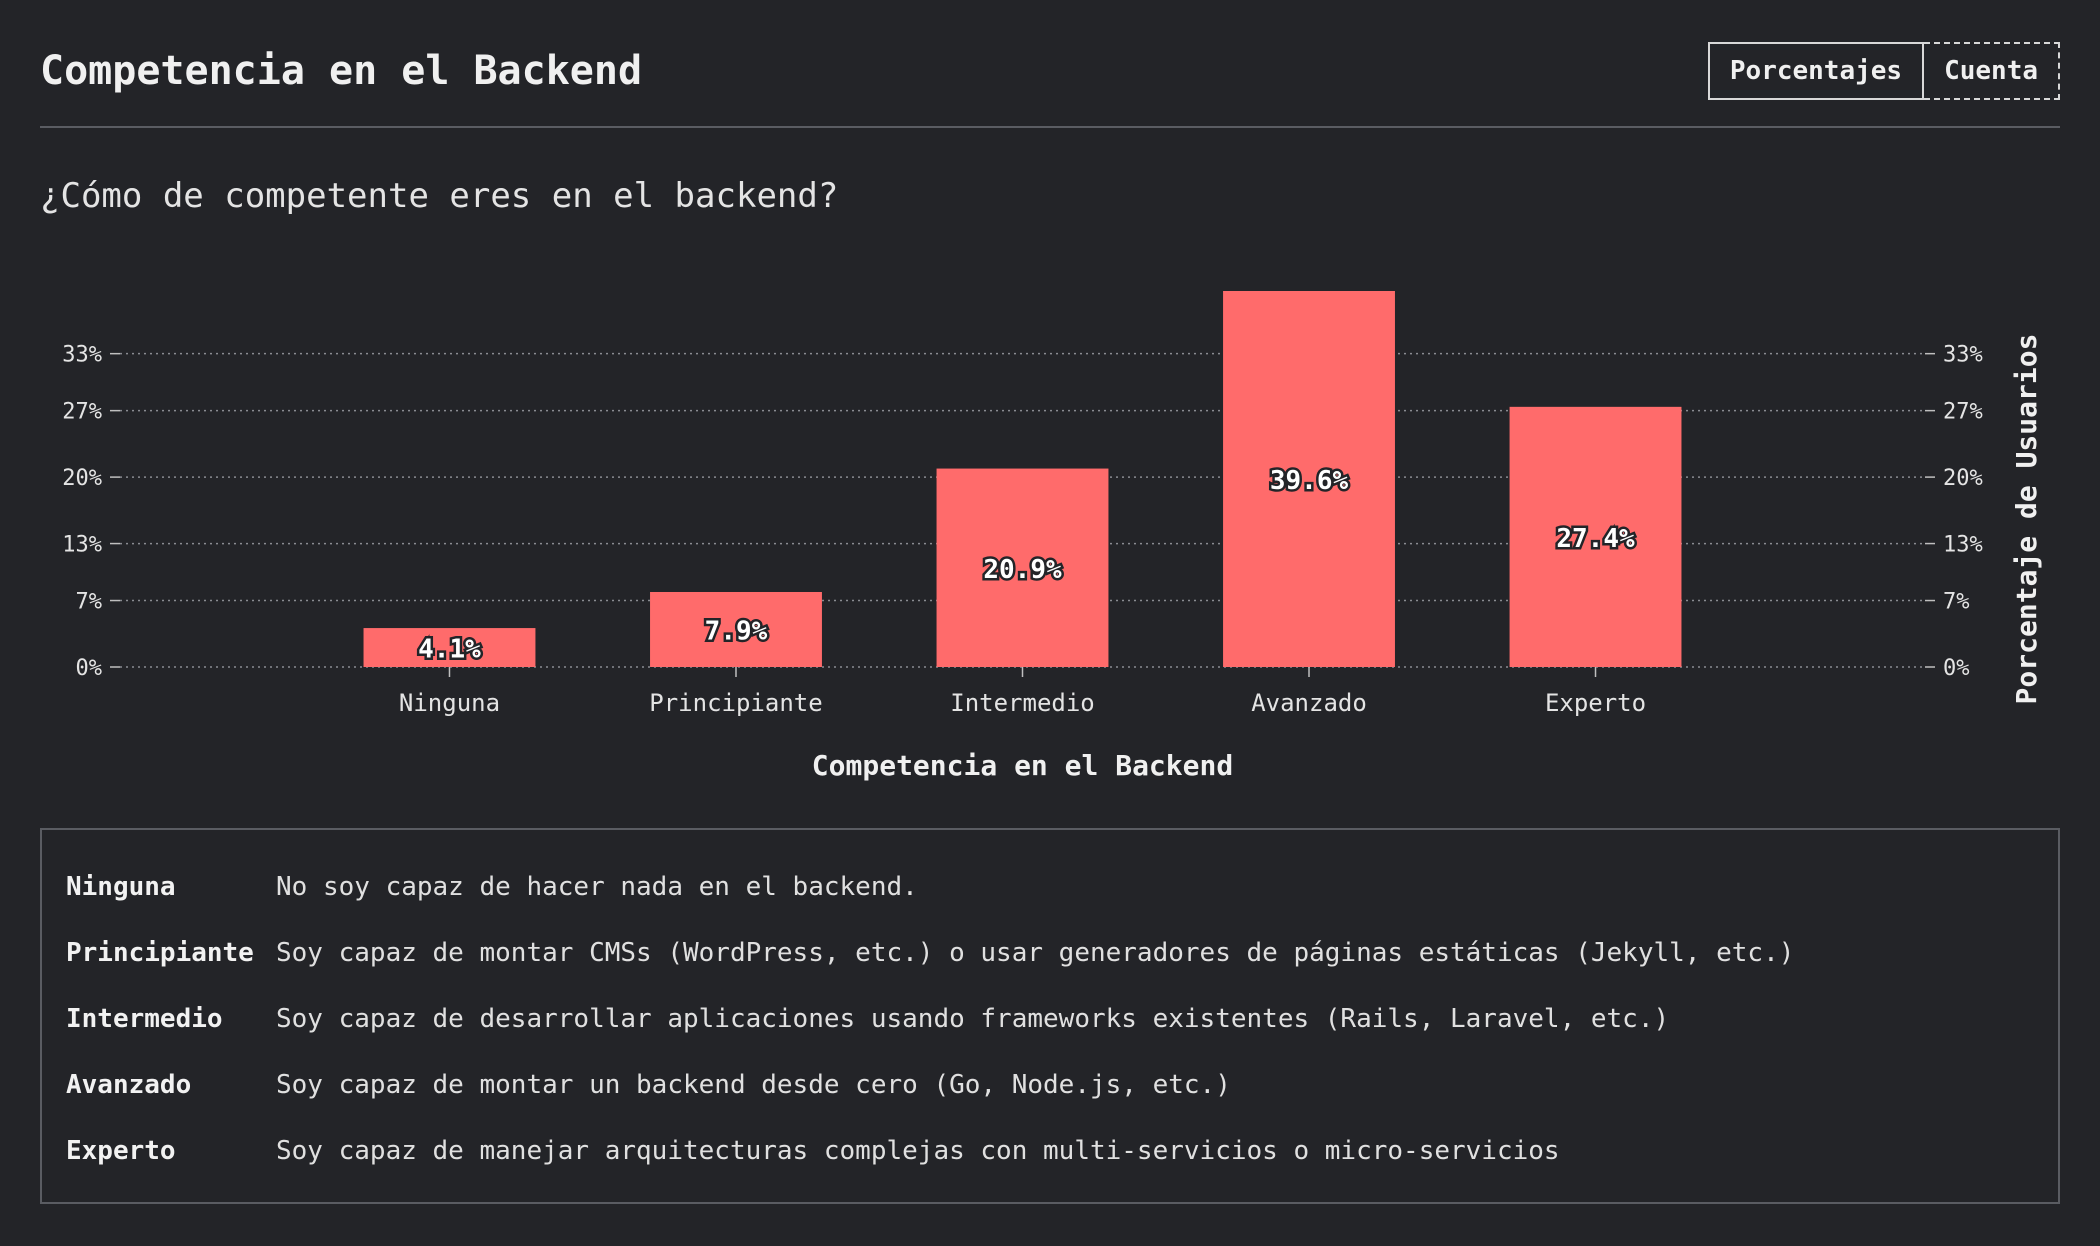  Describe the element at coordinates (1816, 71) in the screenshot. I see `percentages-button: Porcentajes` at that location.